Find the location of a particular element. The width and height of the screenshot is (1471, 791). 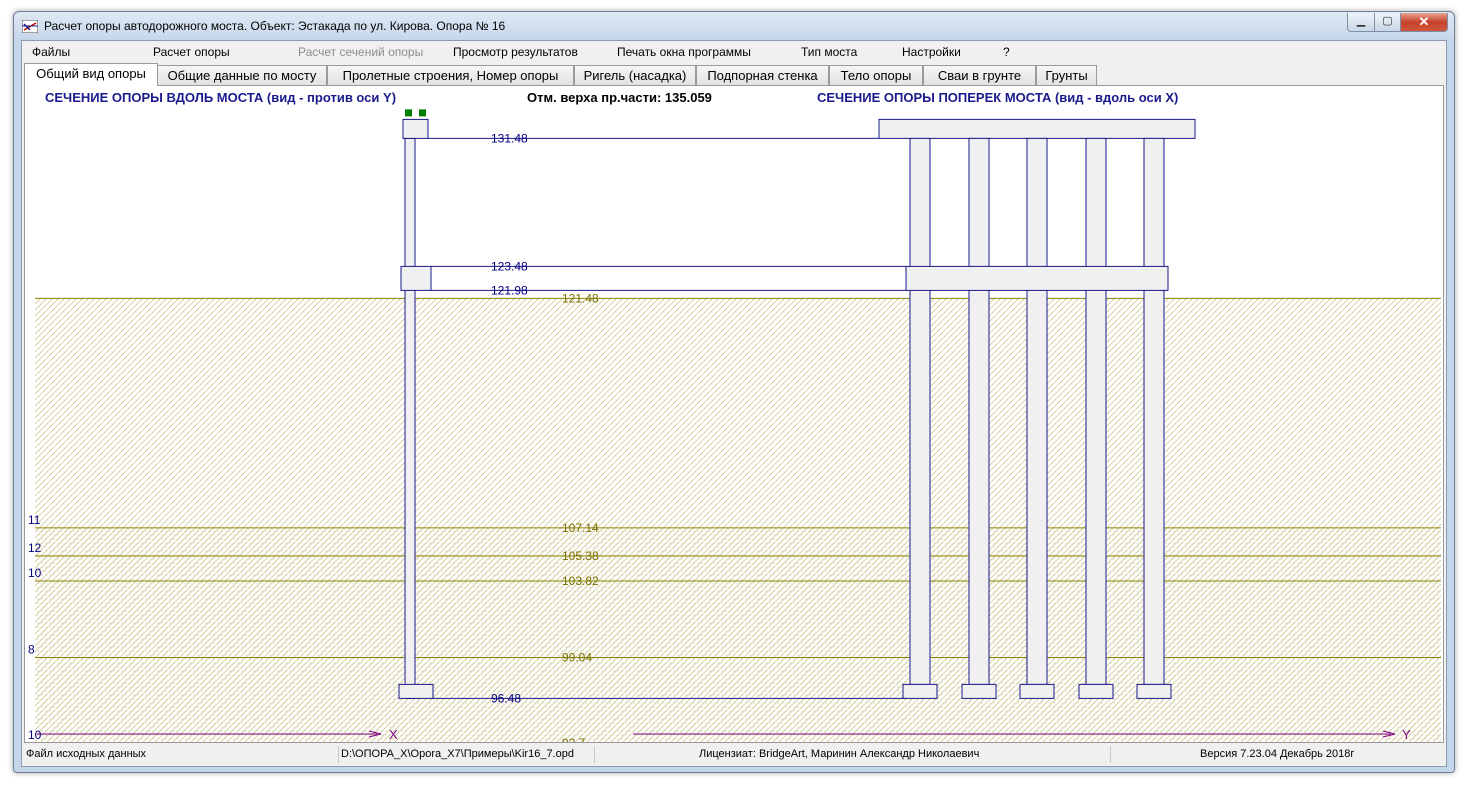

tab-bridge-data: Общие данные по мосту is located at coordinates (242, 75).